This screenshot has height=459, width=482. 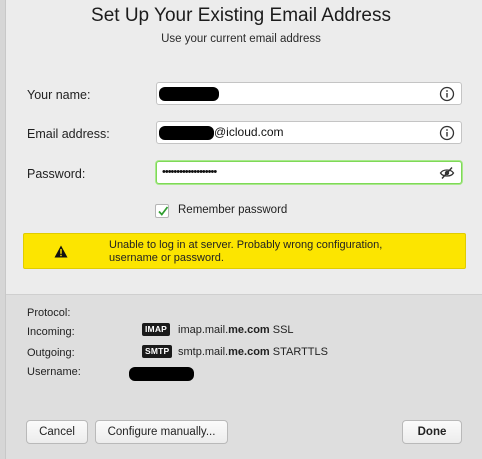 What do you see at coordinates (241, 39) in the screenshot?
I see `dialog-subtitle: Use your current email address` at bounding box center [241, 39].